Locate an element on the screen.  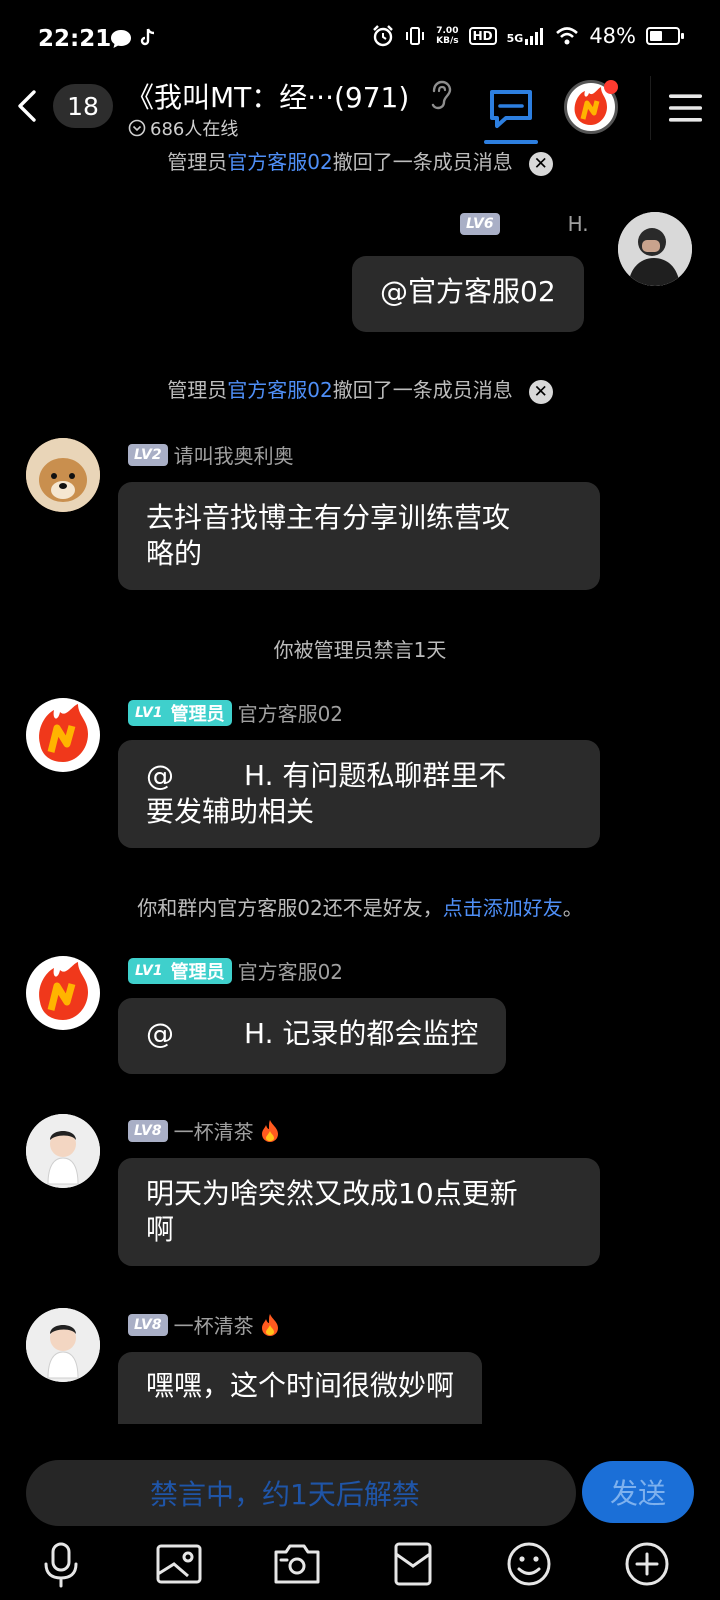
system-message-recall-2: 管理员官方客服02撤回了一条成员消息 ✕ is located at coordinates (360, 389).